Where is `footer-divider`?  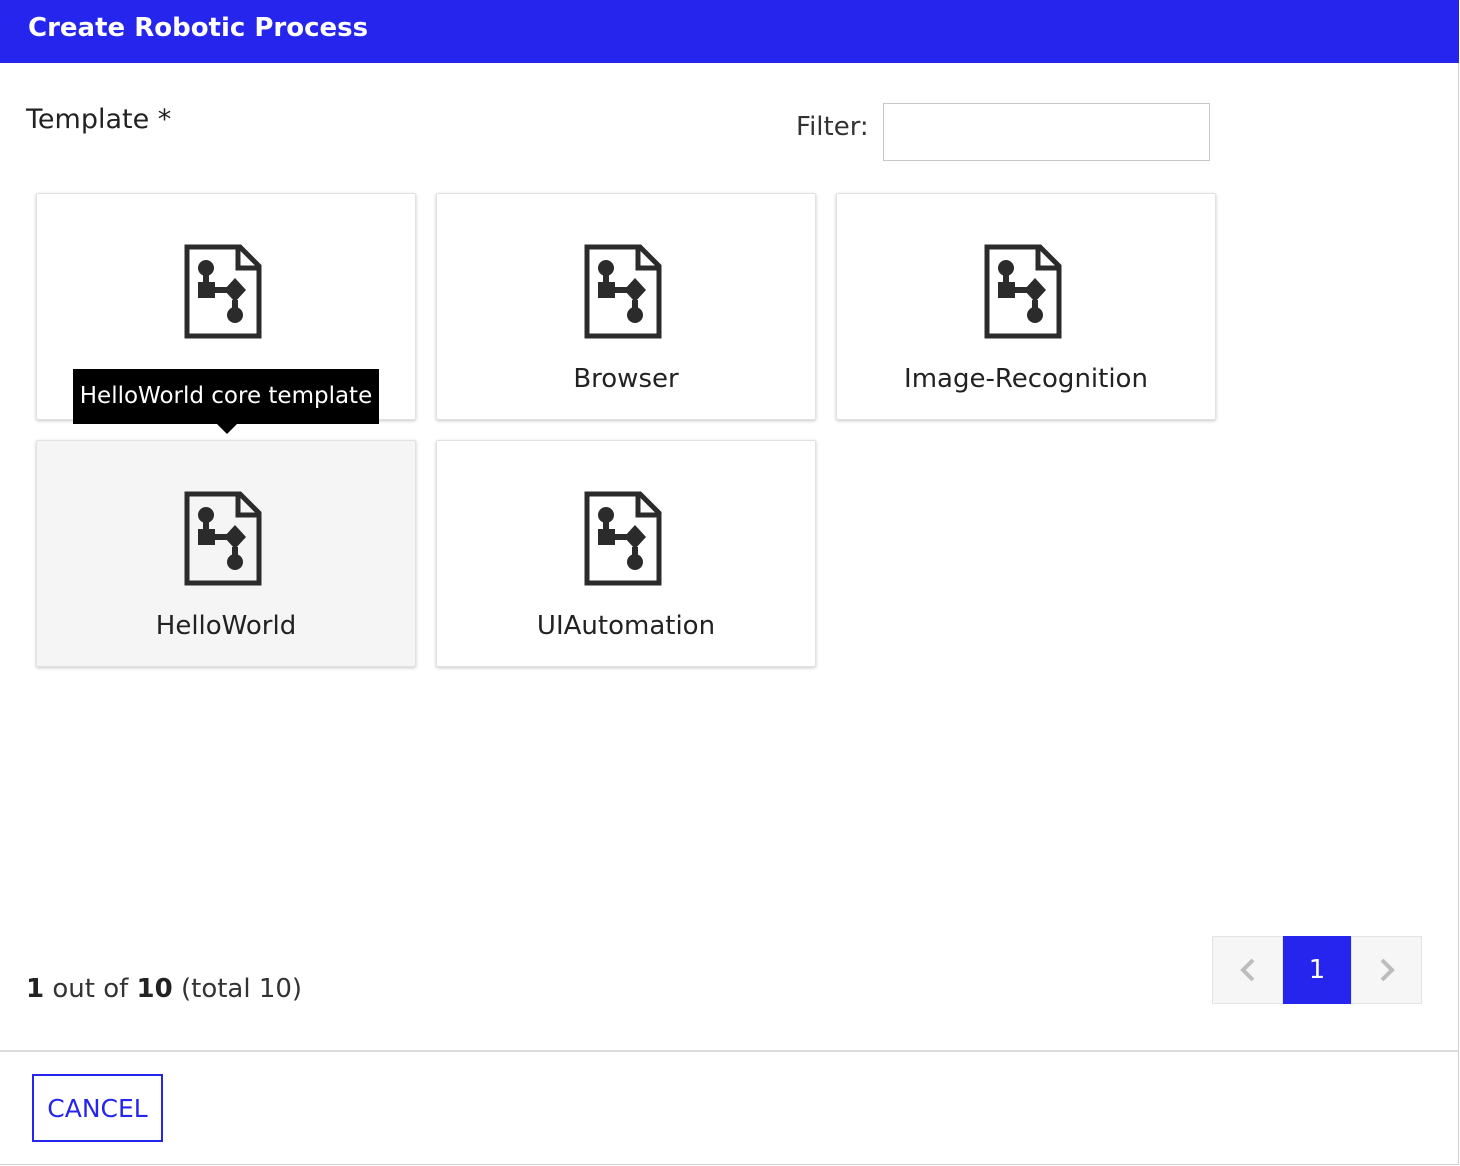
footer-divider is located at coordinates (729, 1051).